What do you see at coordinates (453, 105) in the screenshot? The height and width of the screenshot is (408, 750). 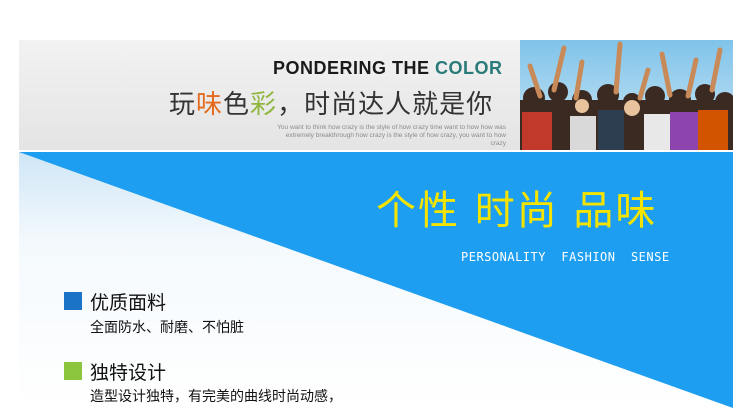 I see `tagline-char: 是` at bounding box center [453, 105].